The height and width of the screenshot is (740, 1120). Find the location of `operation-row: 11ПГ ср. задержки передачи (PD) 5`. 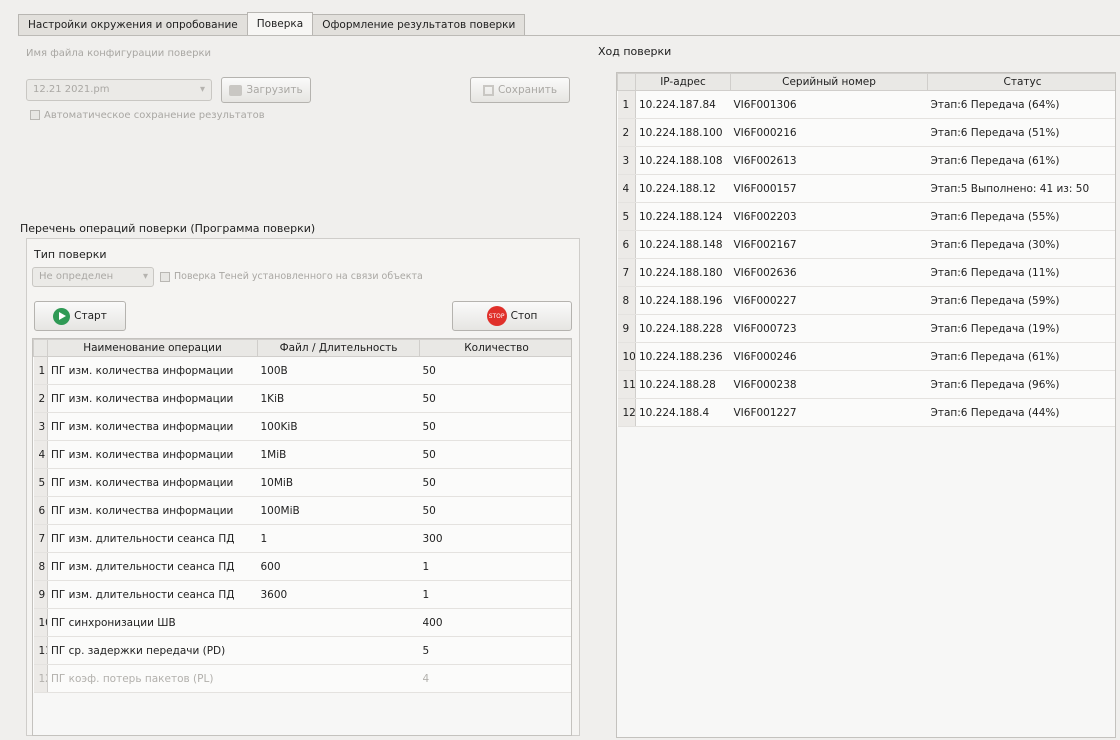

operation-row: 11ПГ ср. задержки передачи (PD) 5 is located at coordinates (302, 650).